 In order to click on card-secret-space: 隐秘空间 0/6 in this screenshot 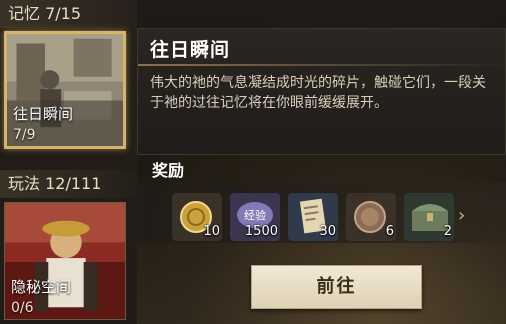, I will do `click(65, 261)`.